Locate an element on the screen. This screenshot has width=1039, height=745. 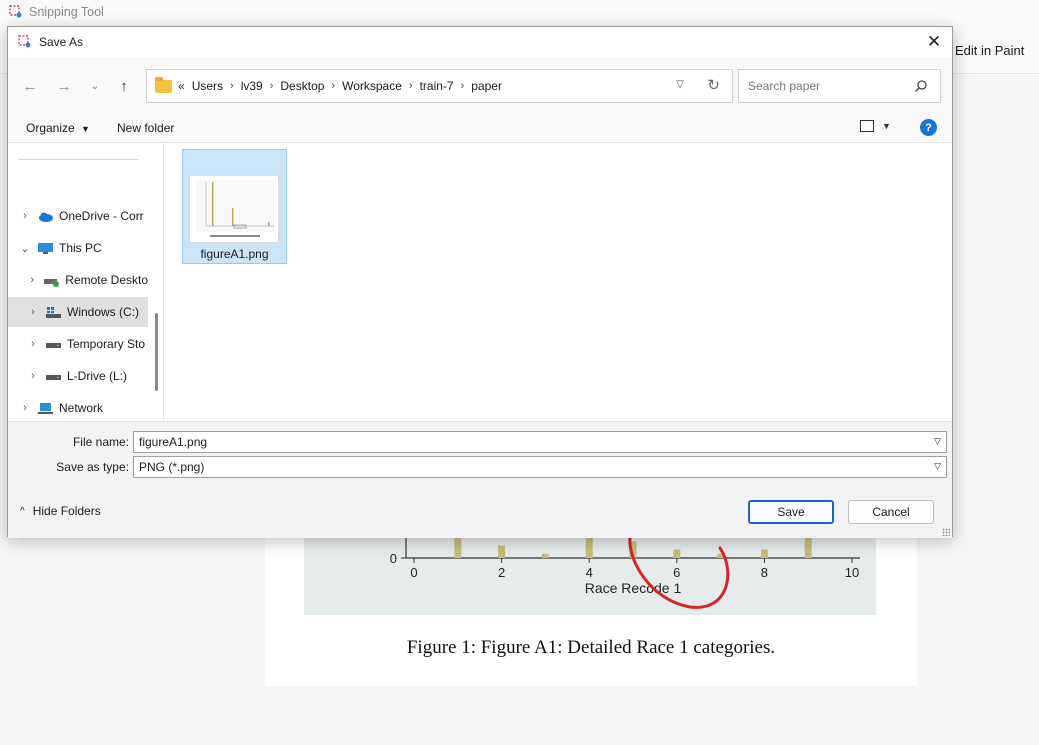
divider is located at coordinates (78, 159).